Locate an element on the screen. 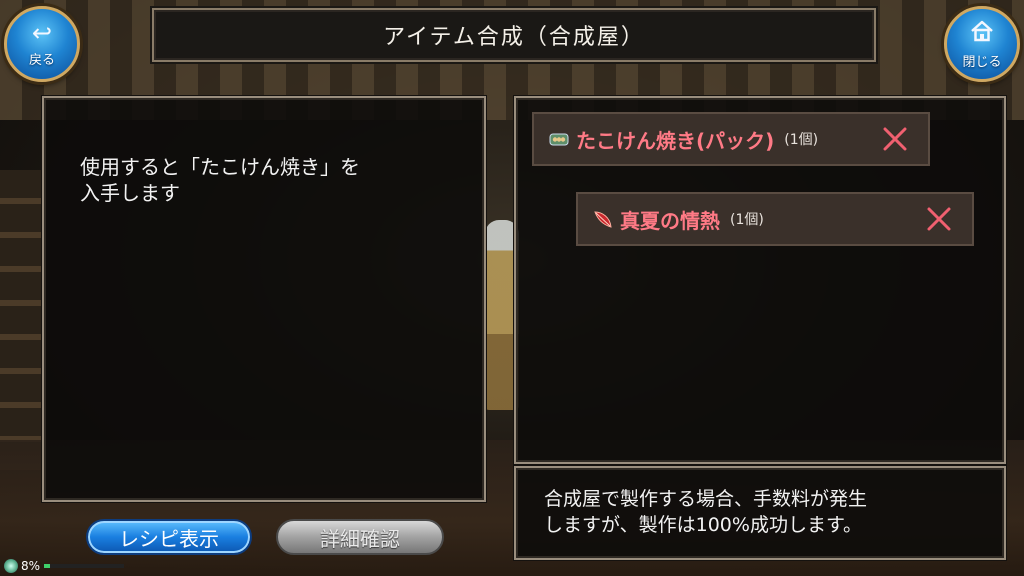  ingredient-row: 真夏の情熱 (1個) is located at coordinates (775, 219).